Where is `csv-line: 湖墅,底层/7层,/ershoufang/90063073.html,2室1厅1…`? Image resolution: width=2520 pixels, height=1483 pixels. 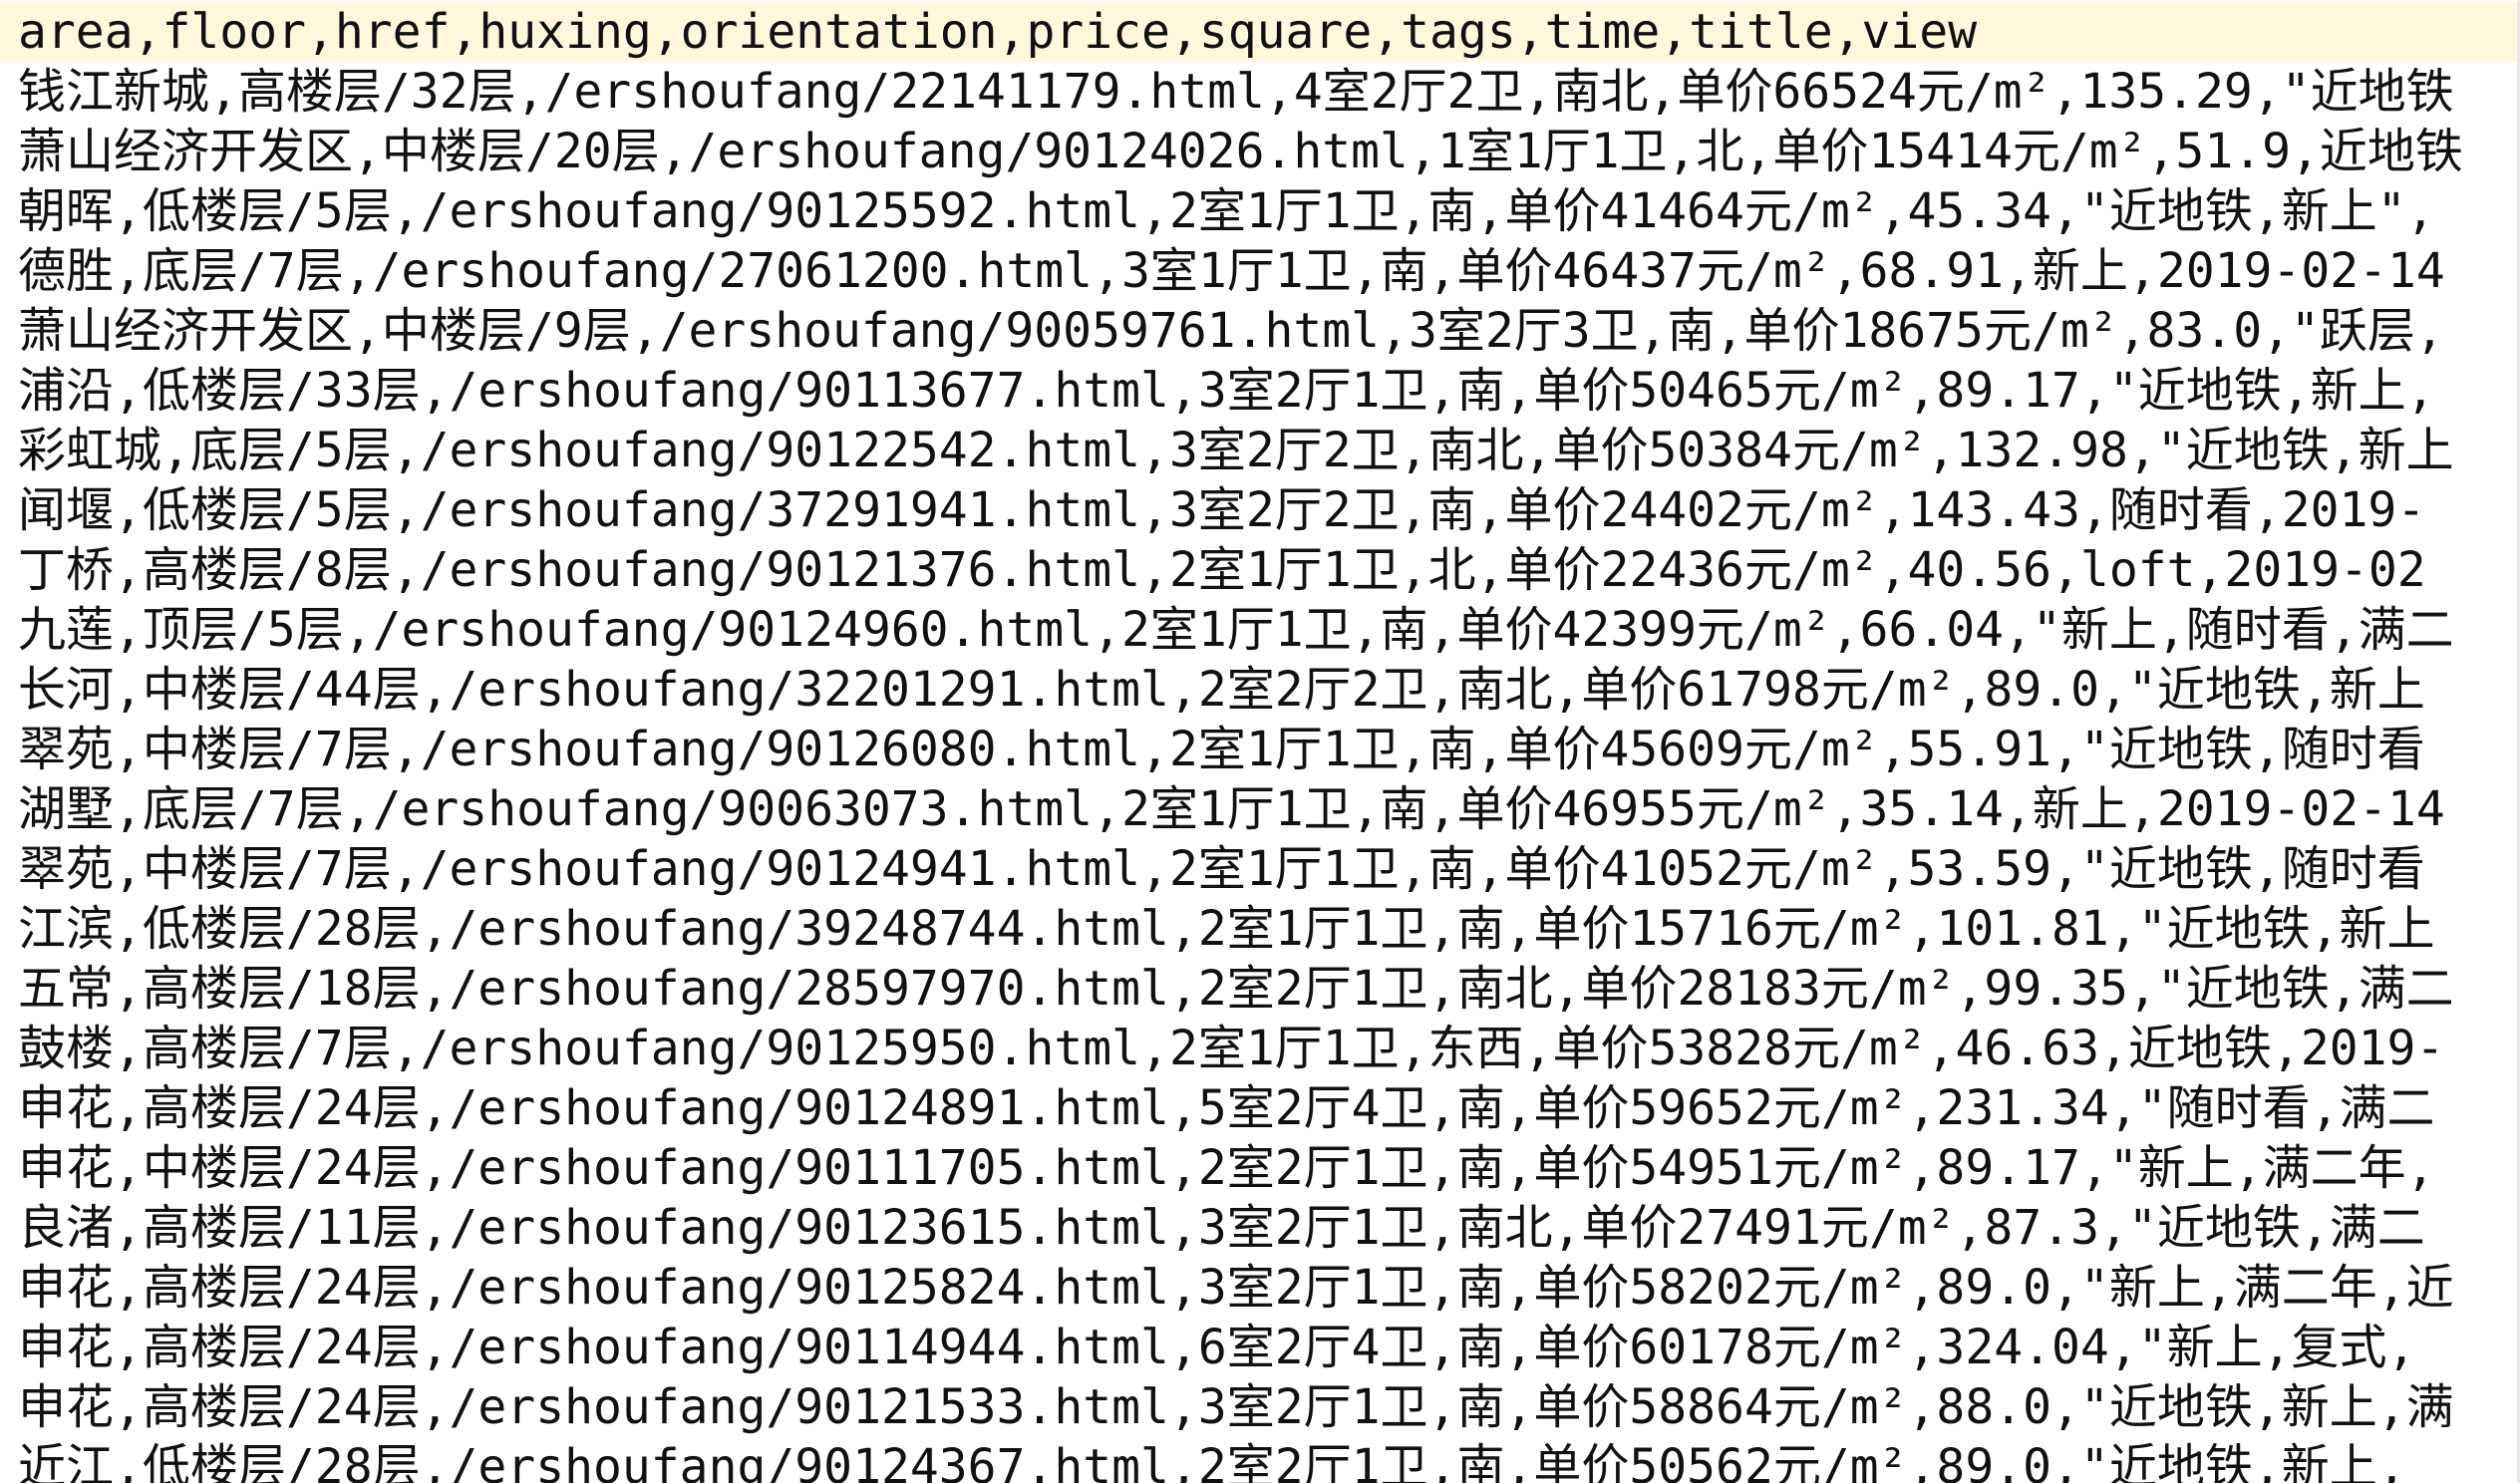 csv-line: 湖墅,底层/7层,/ershoufang/90063073.html,2室1厅1… is located at coordinates (1231, 809).